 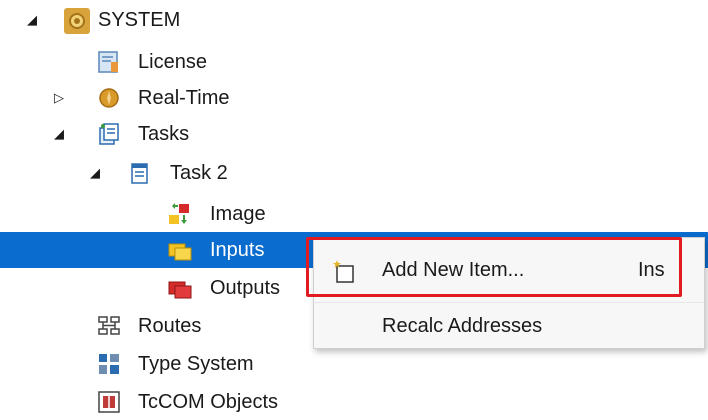 I want to click on tree-item-label: Inputs, so click(x=237, y=250).